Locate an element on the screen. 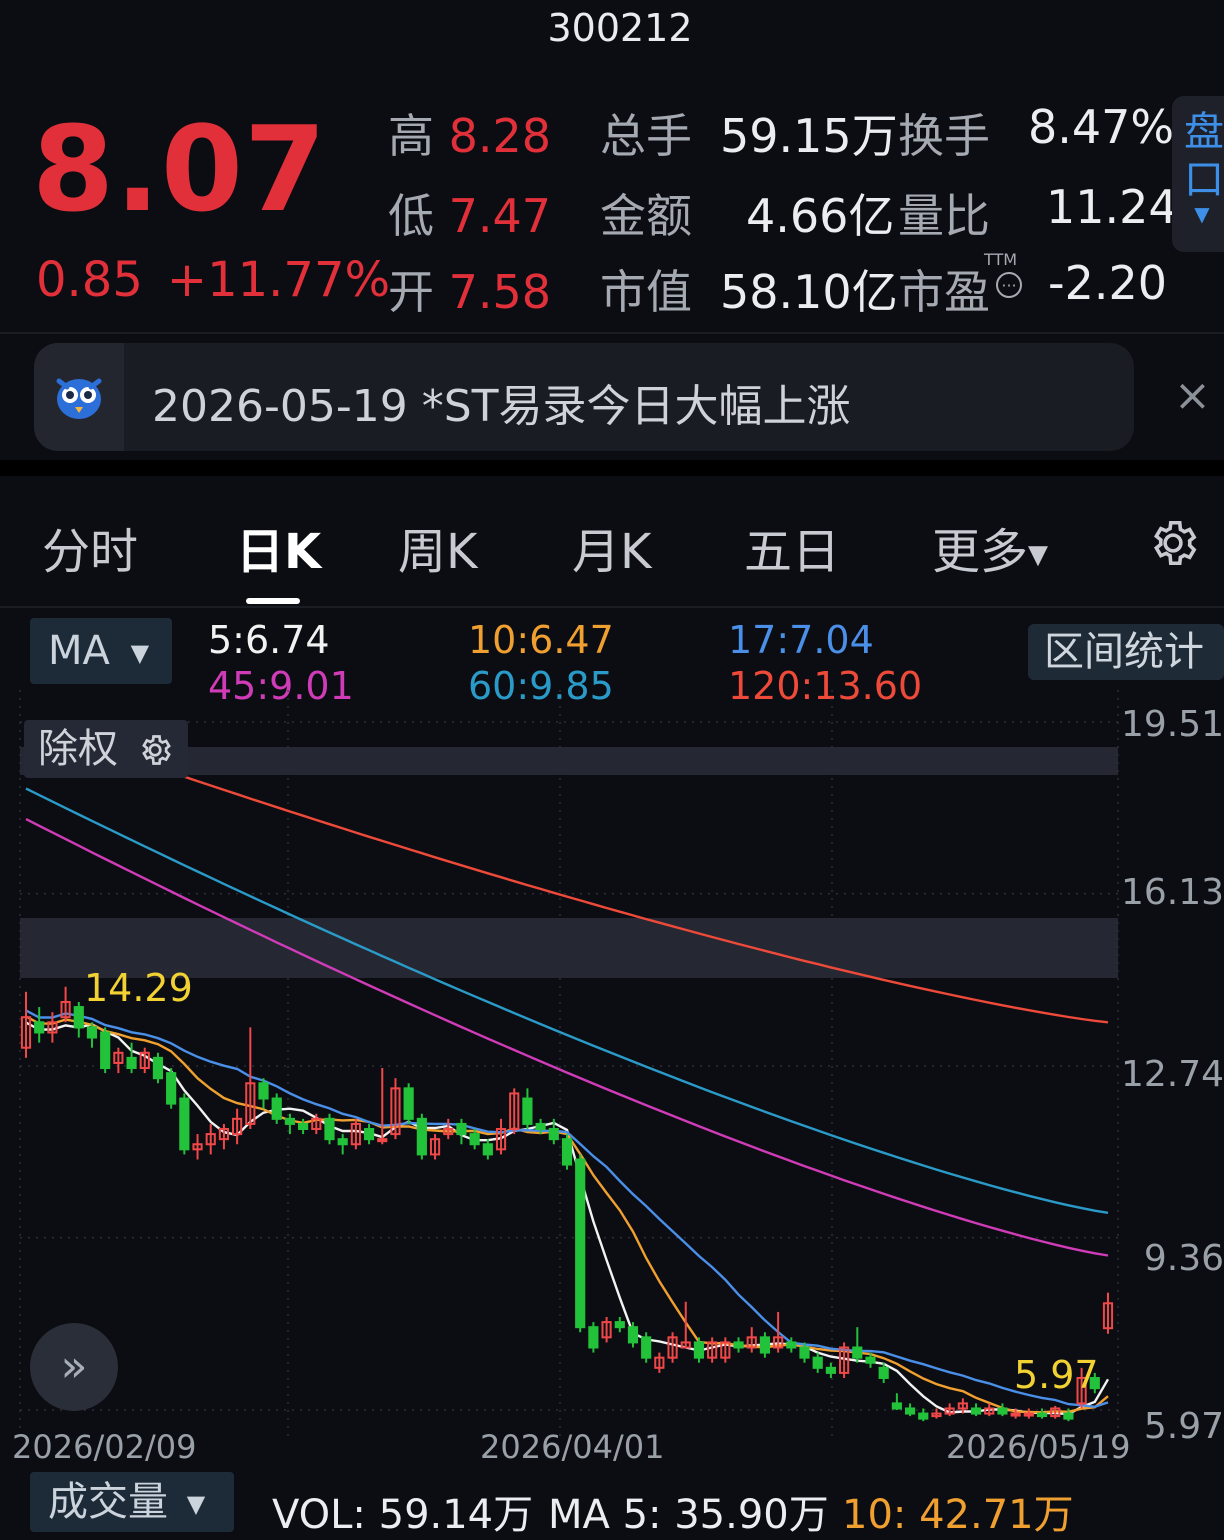  ma-5-value: 5:6.74 is located at coordinates (269, 640).